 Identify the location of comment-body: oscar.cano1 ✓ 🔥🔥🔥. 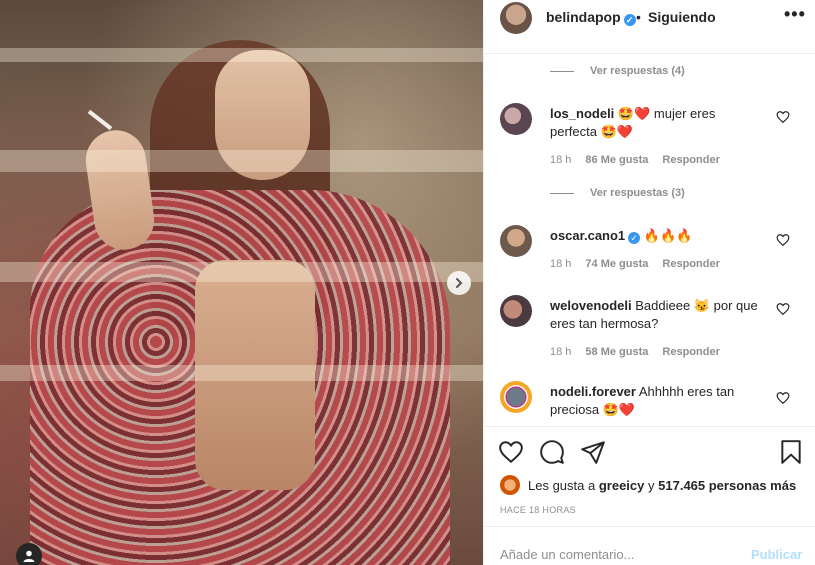
(655, 236).